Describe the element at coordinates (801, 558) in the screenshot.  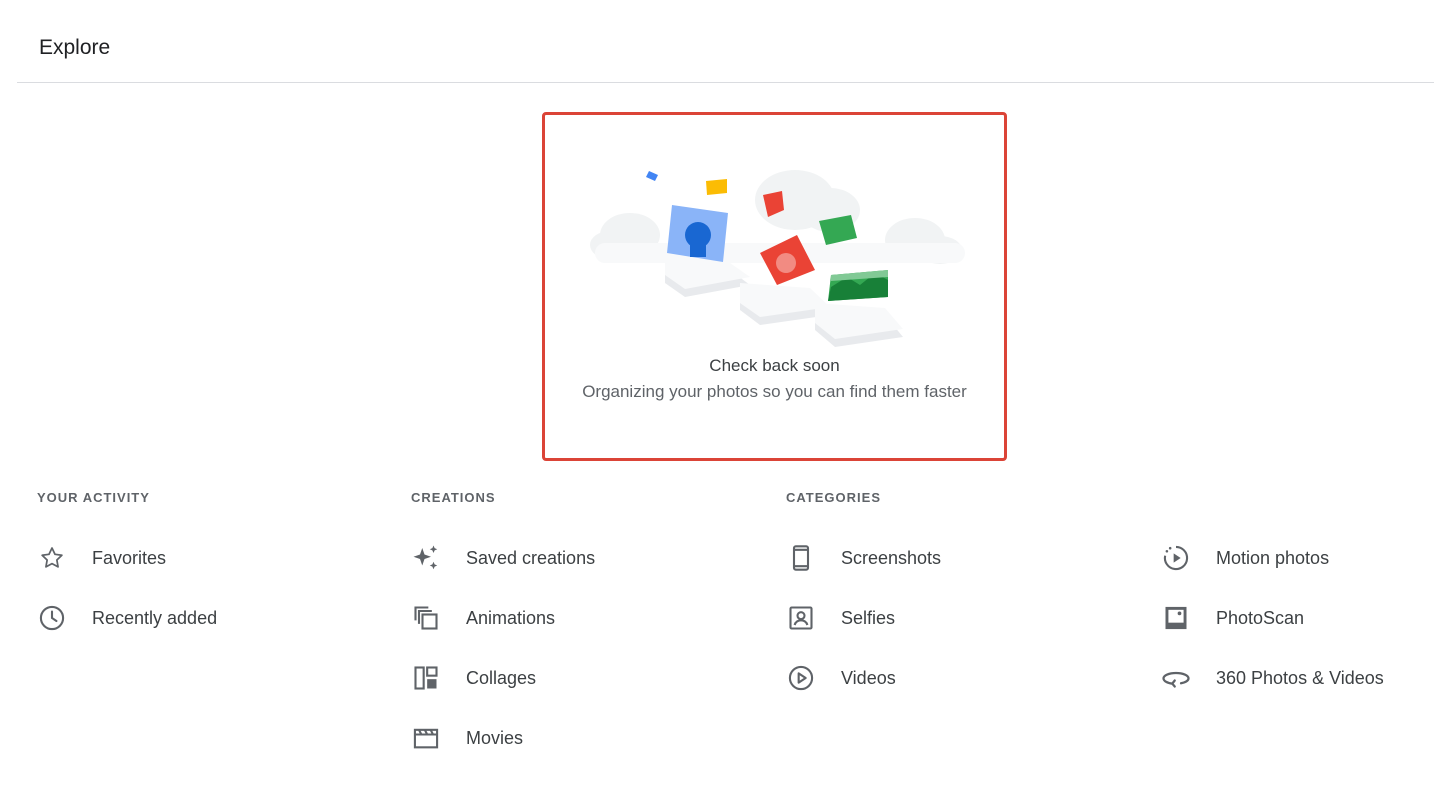
I see `phone-icon` at that location.